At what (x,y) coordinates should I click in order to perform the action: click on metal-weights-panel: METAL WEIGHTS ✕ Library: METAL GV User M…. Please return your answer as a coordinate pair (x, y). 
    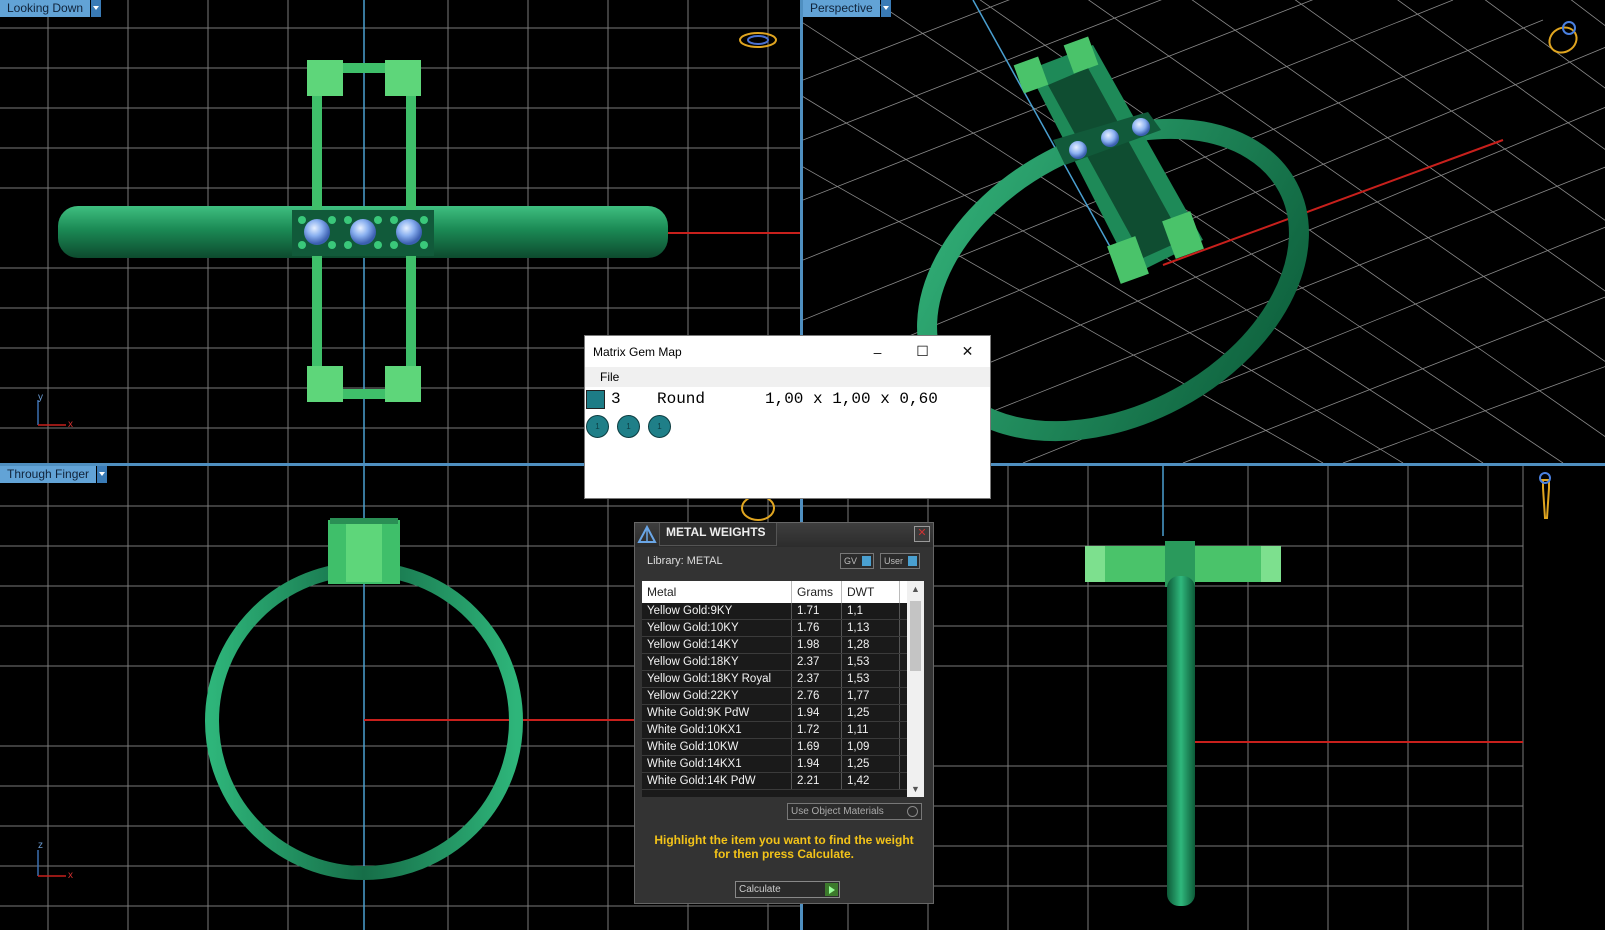
    Looking at the image, I should click on (784, 713).